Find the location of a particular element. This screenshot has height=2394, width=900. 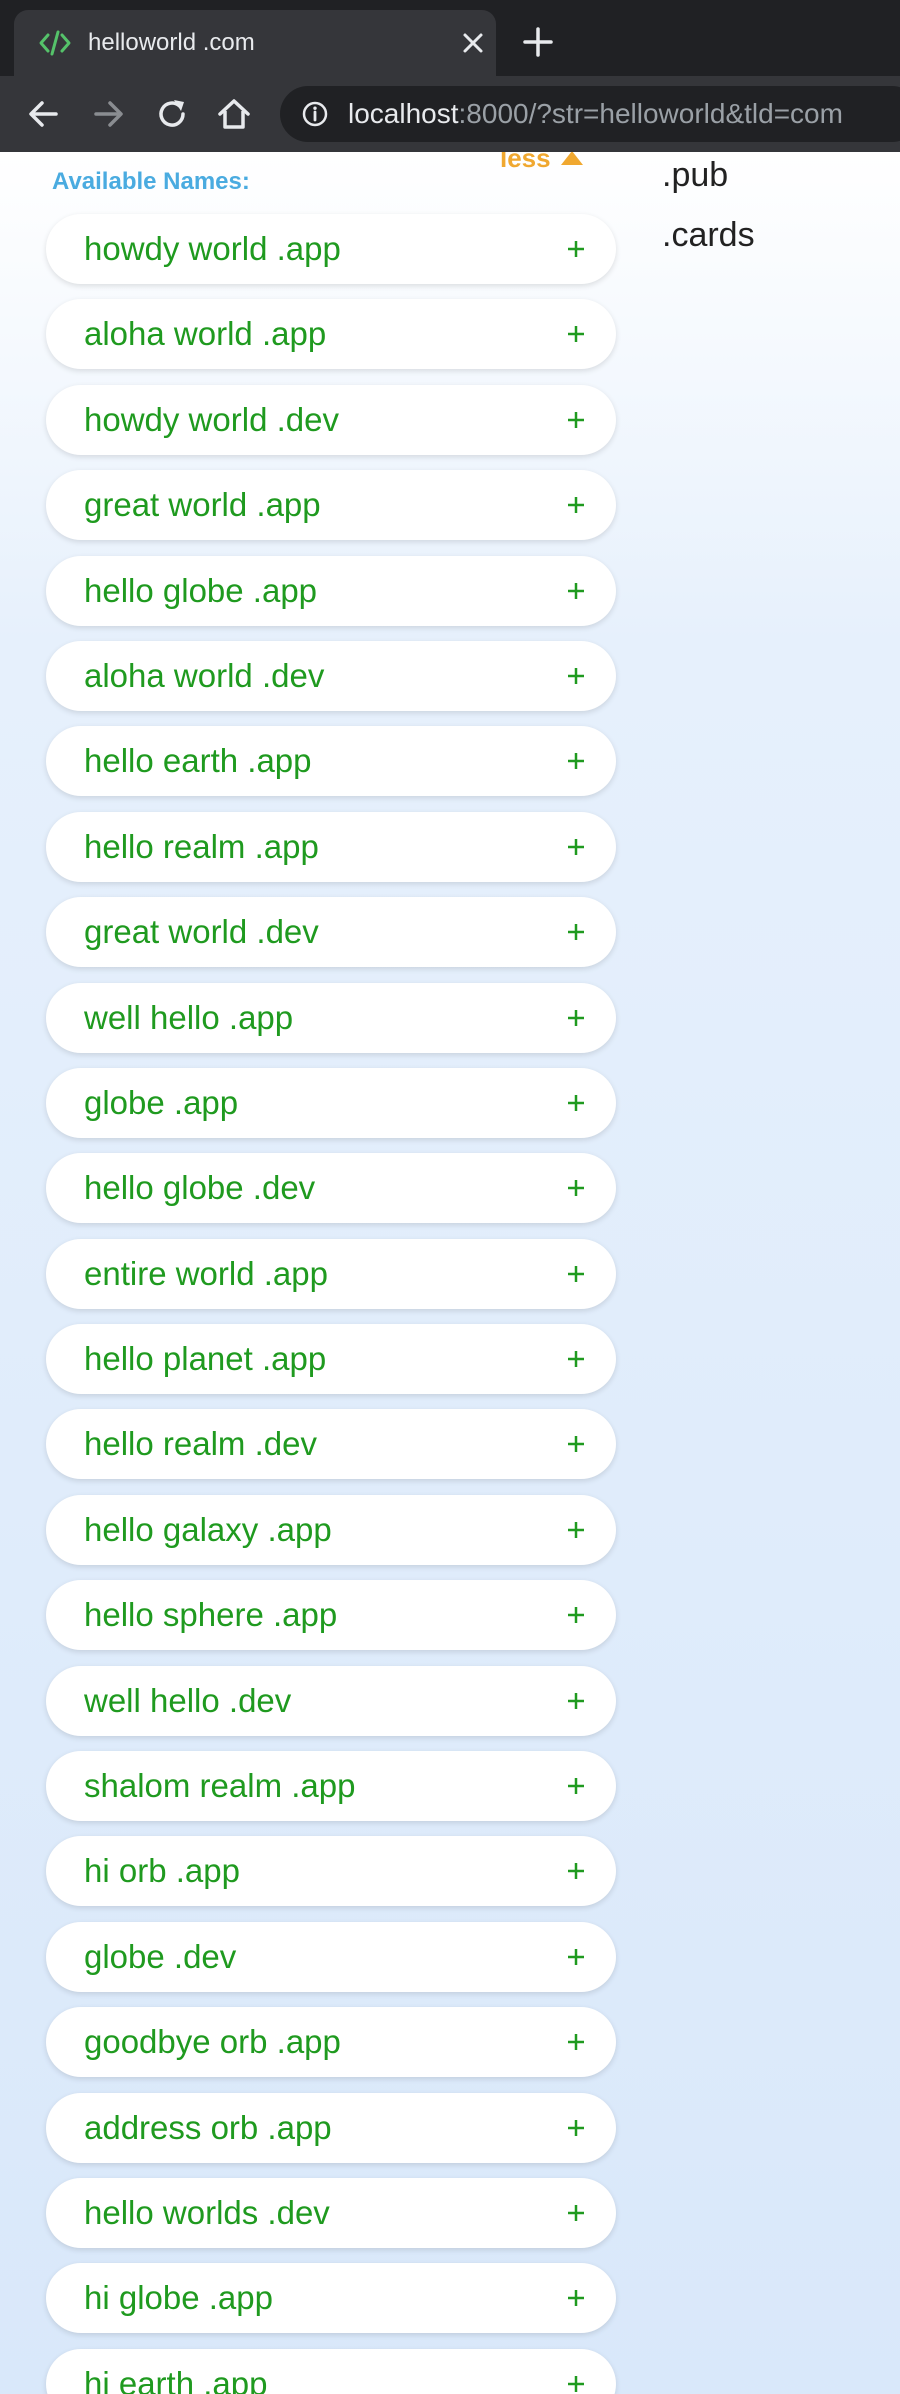

name-row: hello worlds .dev is located at coordinates (331, 2212).